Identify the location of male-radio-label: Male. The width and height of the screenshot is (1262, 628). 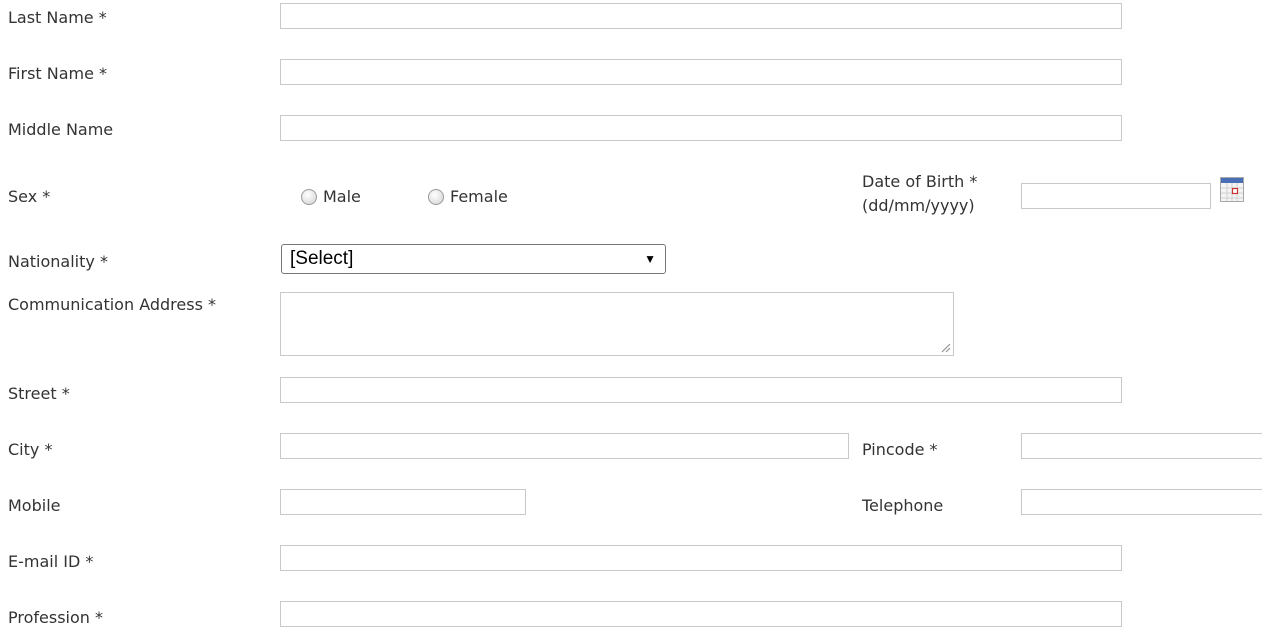
(342, 196).